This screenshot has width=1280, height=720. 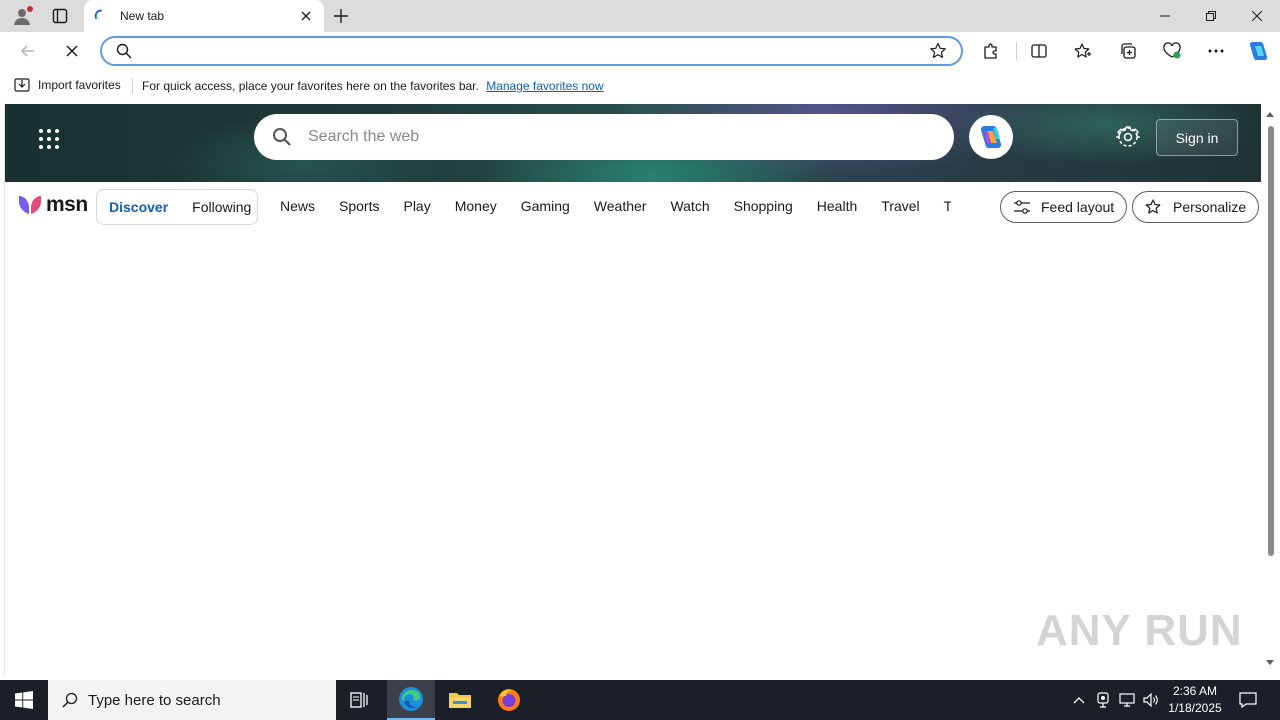 I want to click on feed-layout-label: Feed layout, so click(x=1078, y=207).